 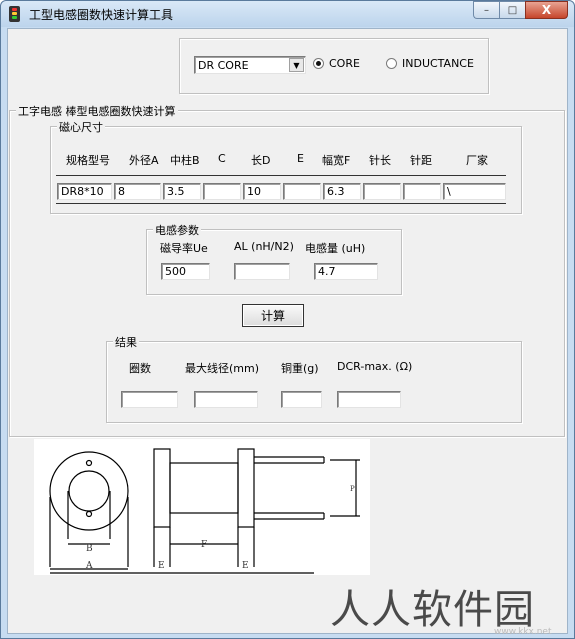 I want to click on table-bottom-line, so click(x=281, y=203).